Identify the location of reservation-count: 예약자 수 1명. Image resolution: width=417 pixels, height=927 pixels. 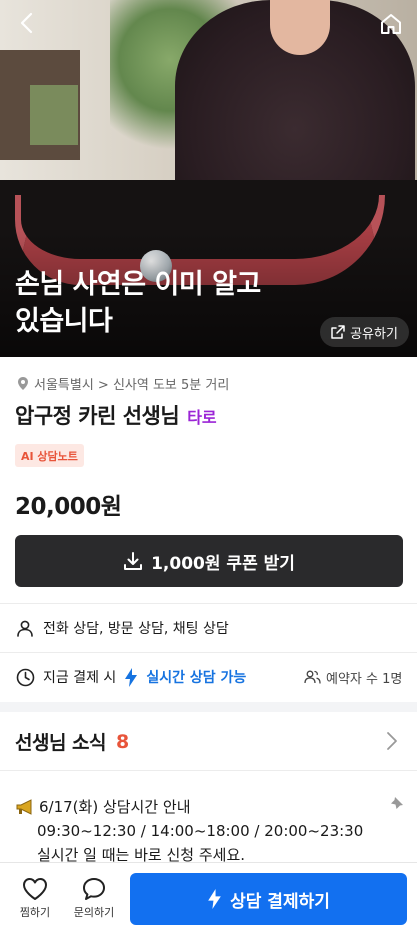
(353, 677).